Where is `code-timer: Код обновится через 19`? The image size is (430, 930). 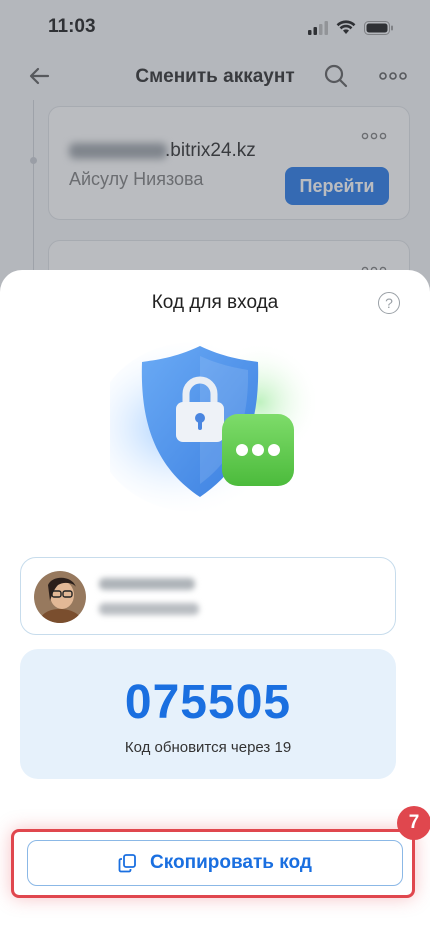
code-timer: Код обновится через 19 is located at coordinates (208, 747).